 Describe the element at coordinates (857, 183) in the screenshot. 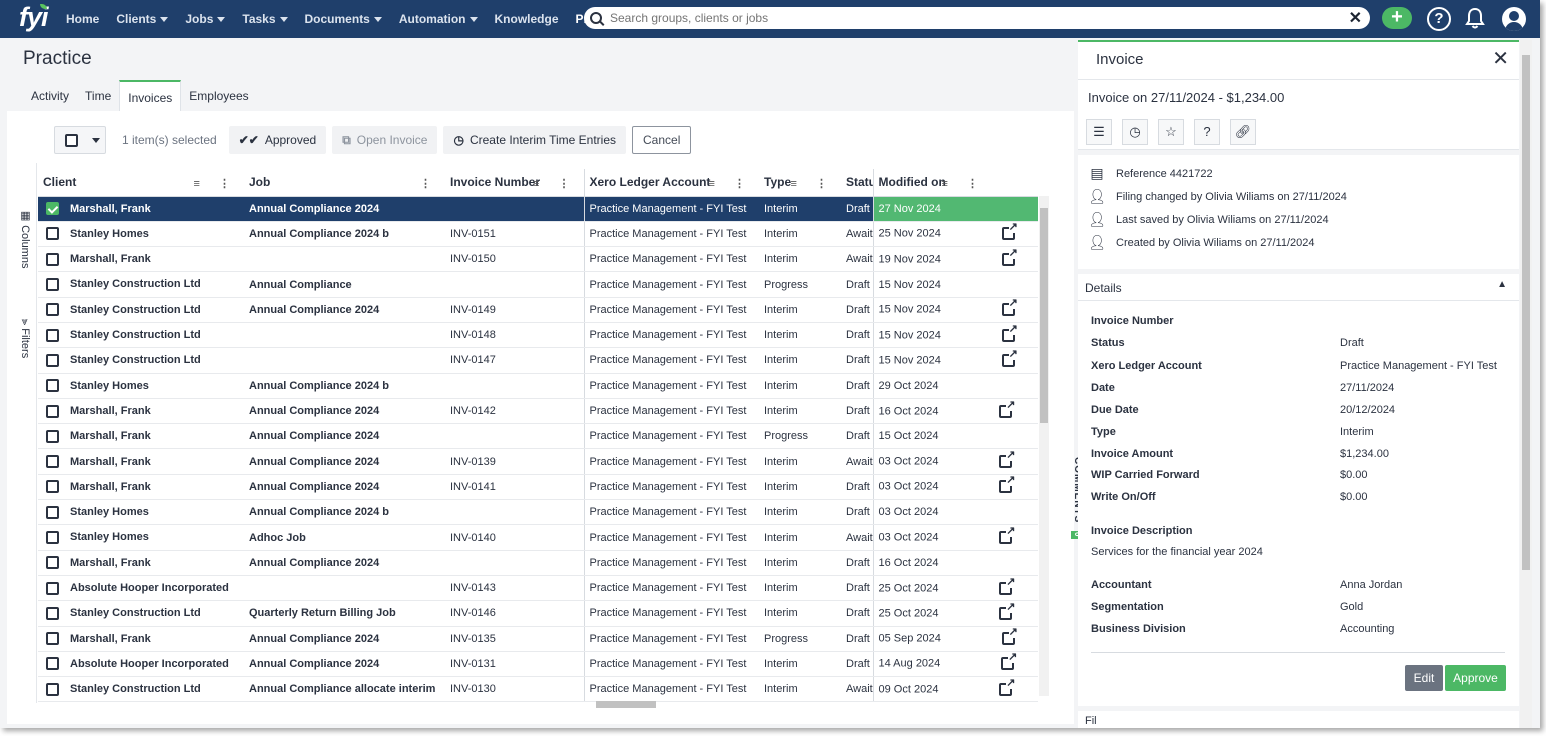

I see `column-header-status: Status` at that location.